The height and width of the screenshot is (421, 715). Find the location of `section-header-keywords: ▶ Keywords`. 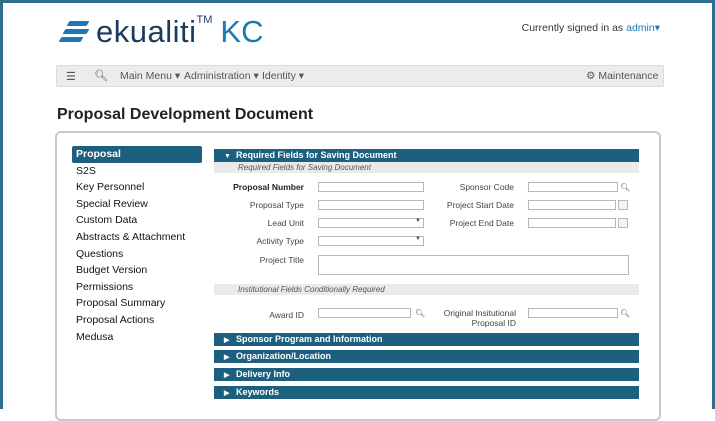

section-header-keywords: ▶ Keywords is located at coordinates (426, 392).